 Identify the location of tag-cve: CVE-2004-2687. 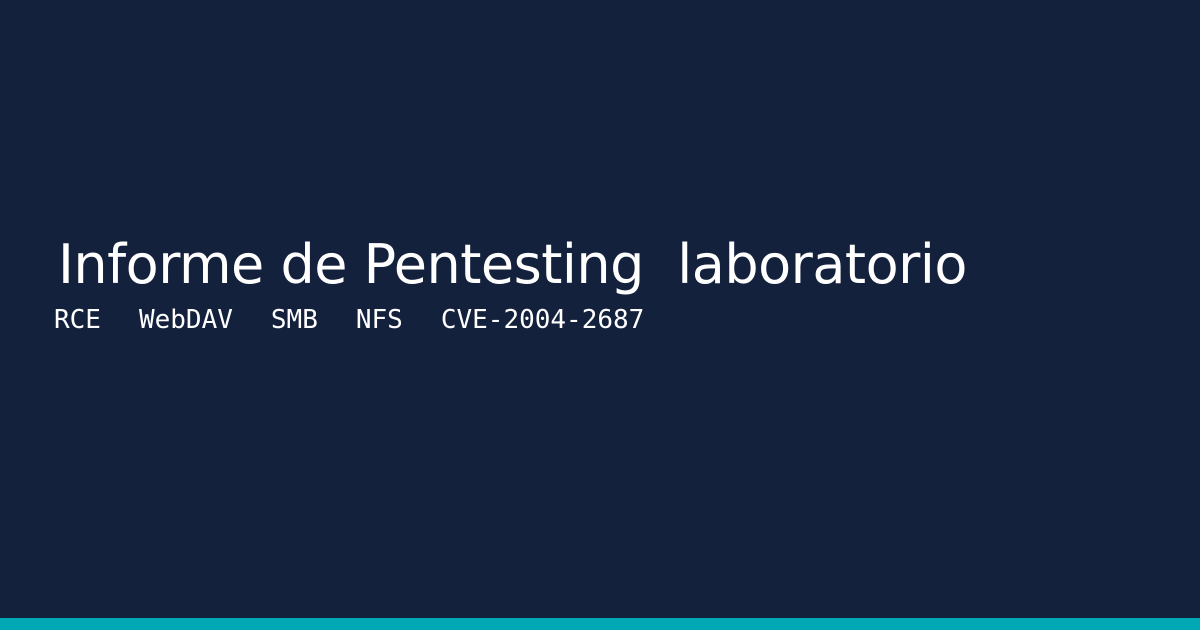
(542, 320).